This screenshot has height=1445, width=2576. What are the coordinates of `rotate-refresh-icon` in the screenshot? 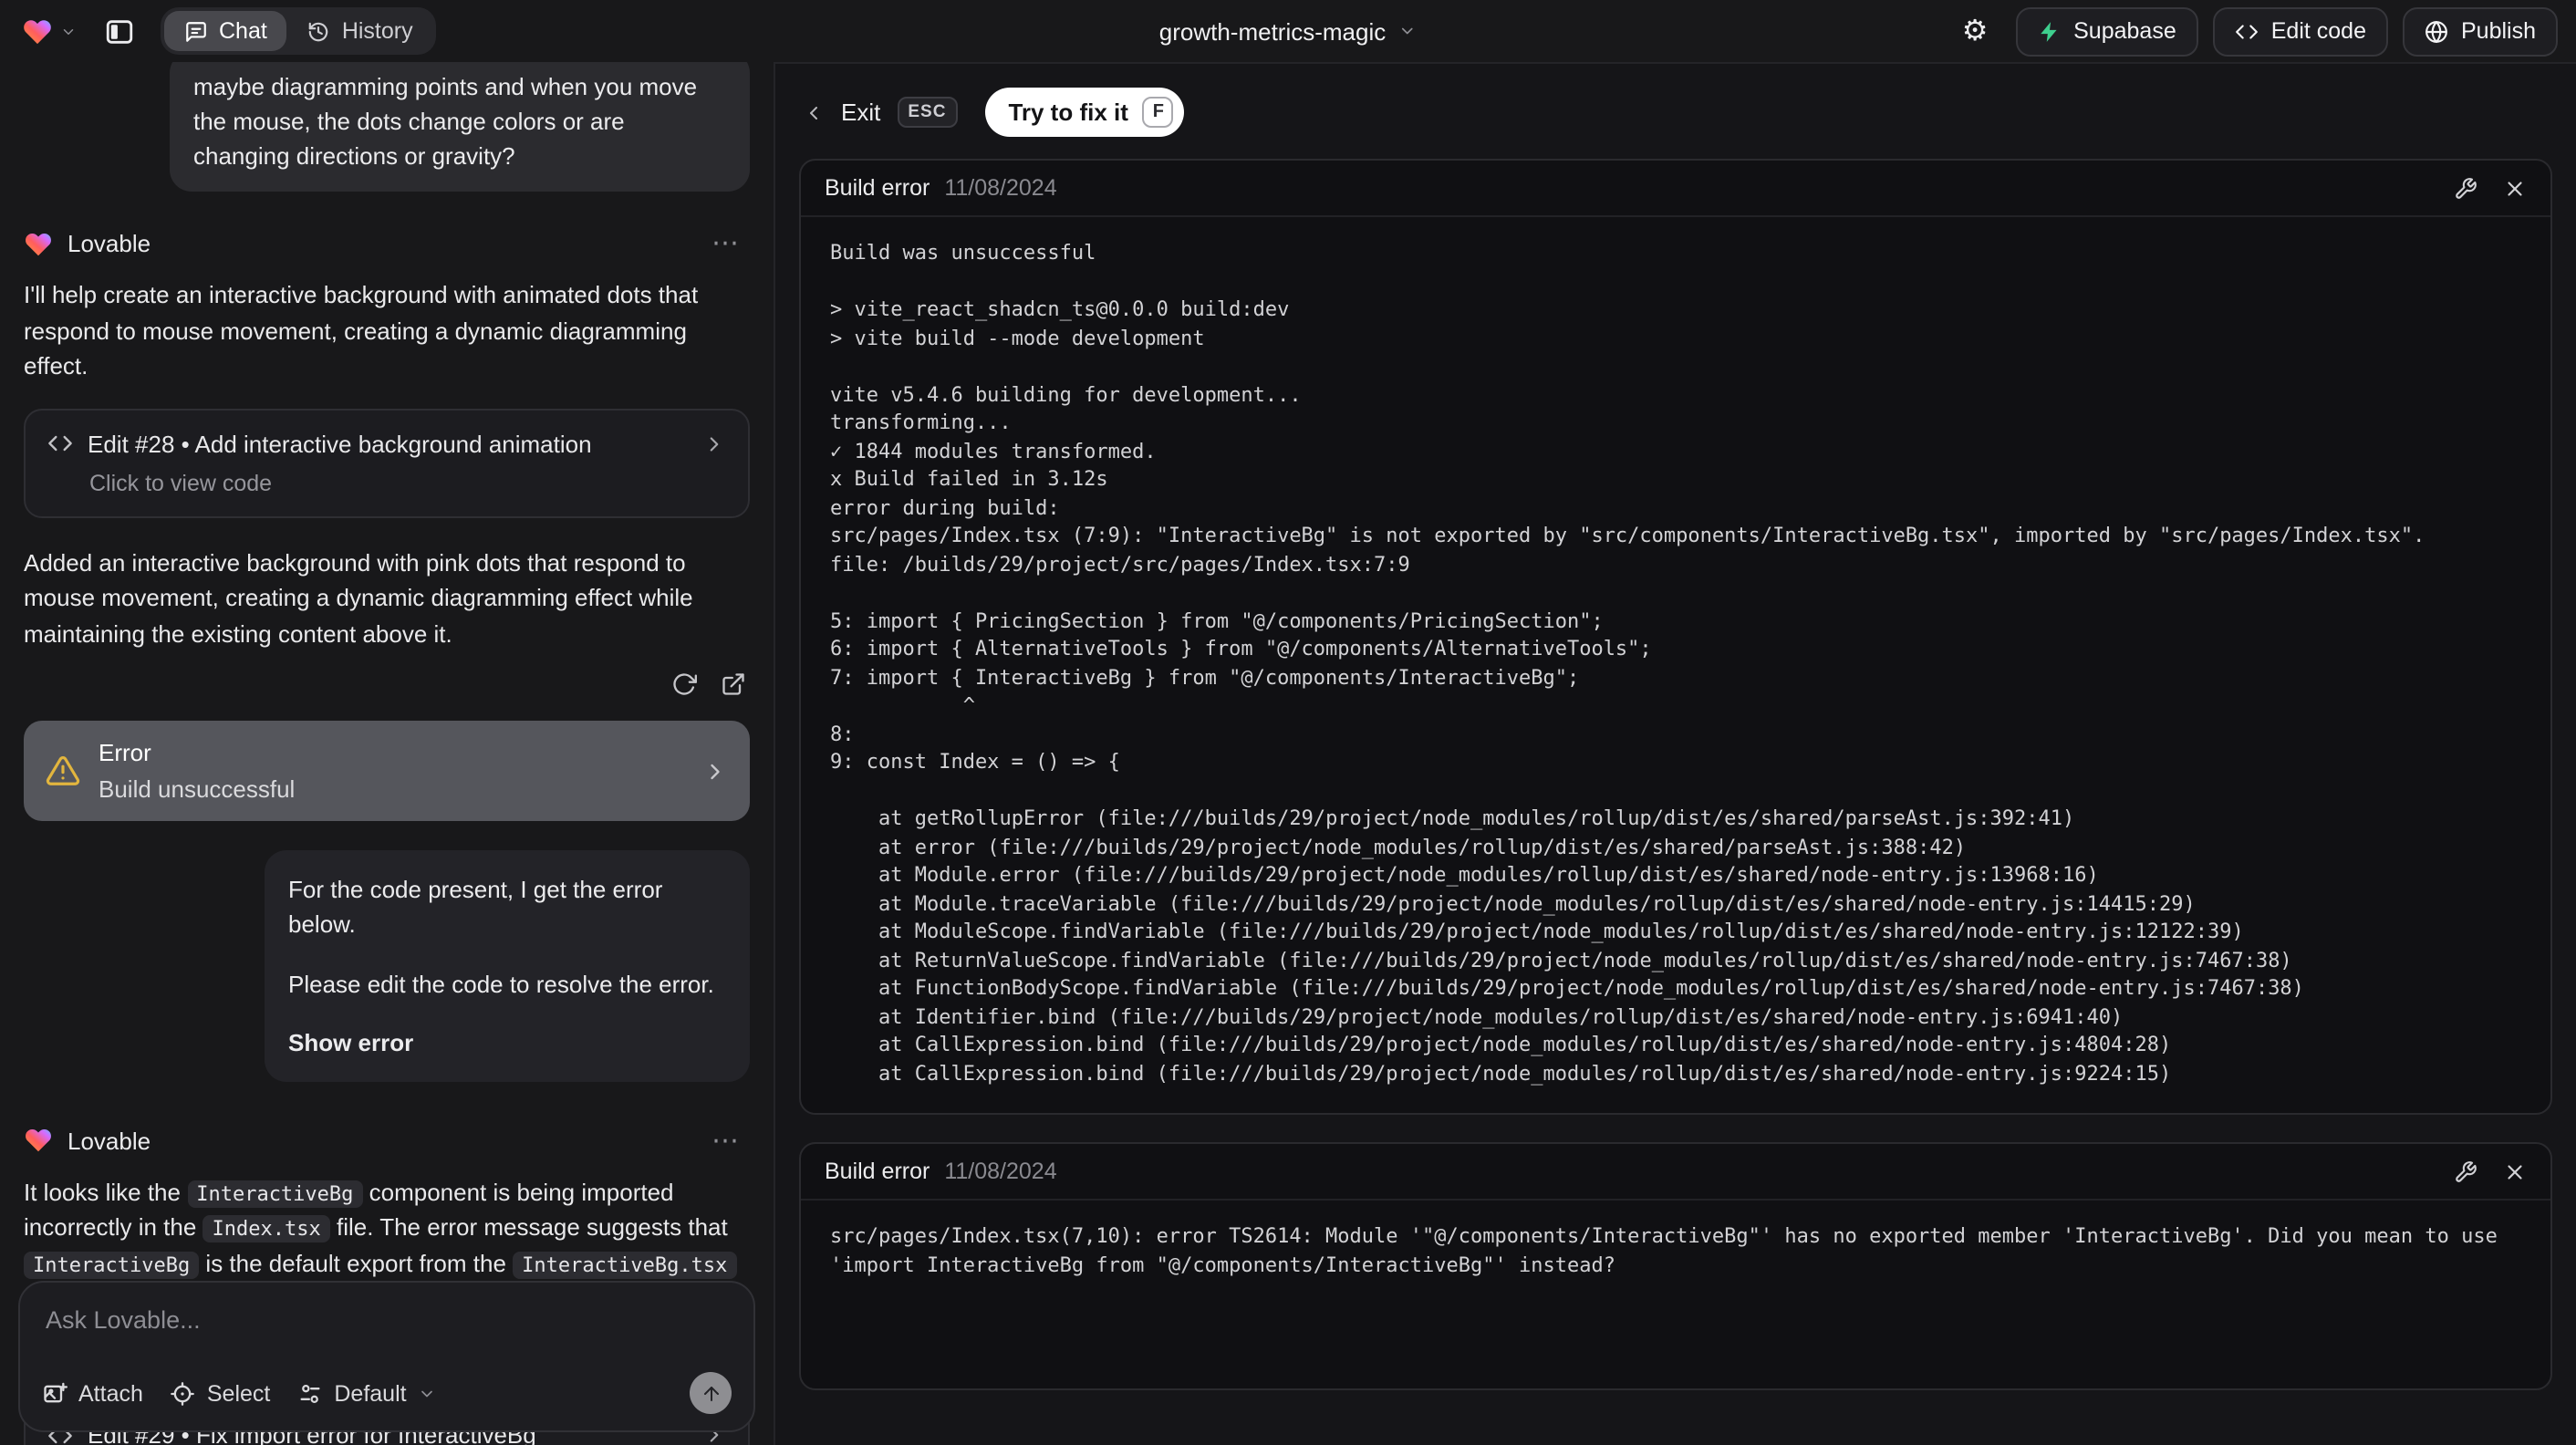 It's located at (684, 685).